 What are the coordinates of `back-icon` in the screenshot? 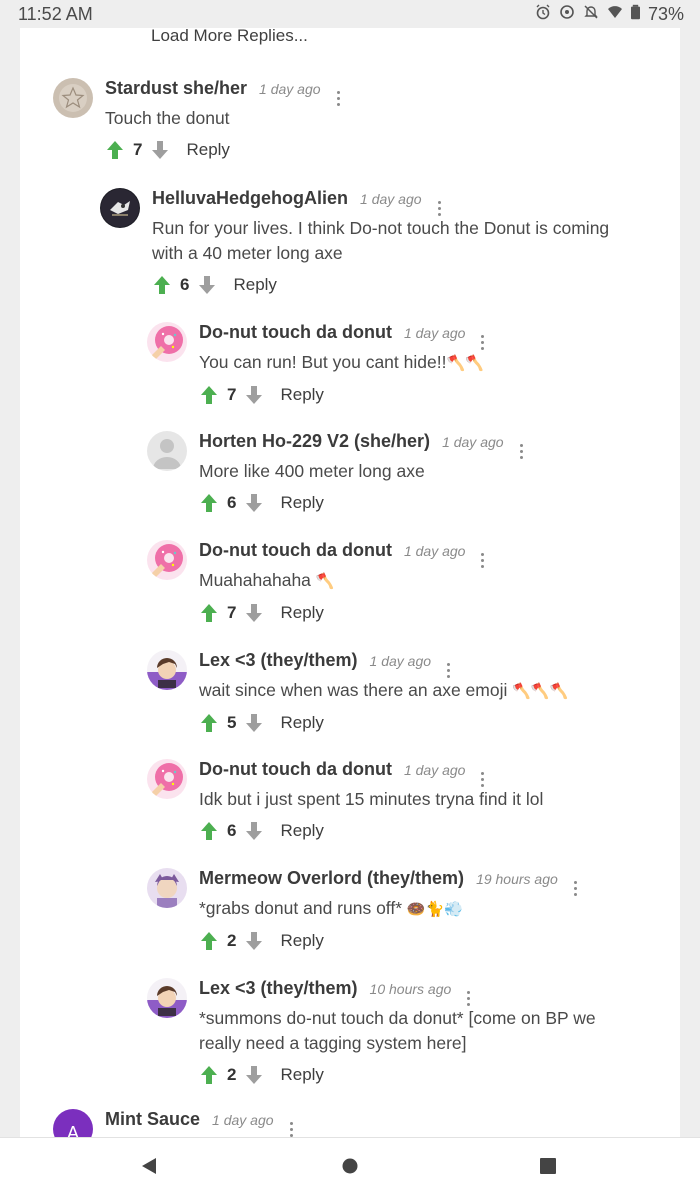 It's located at (149, 1168).